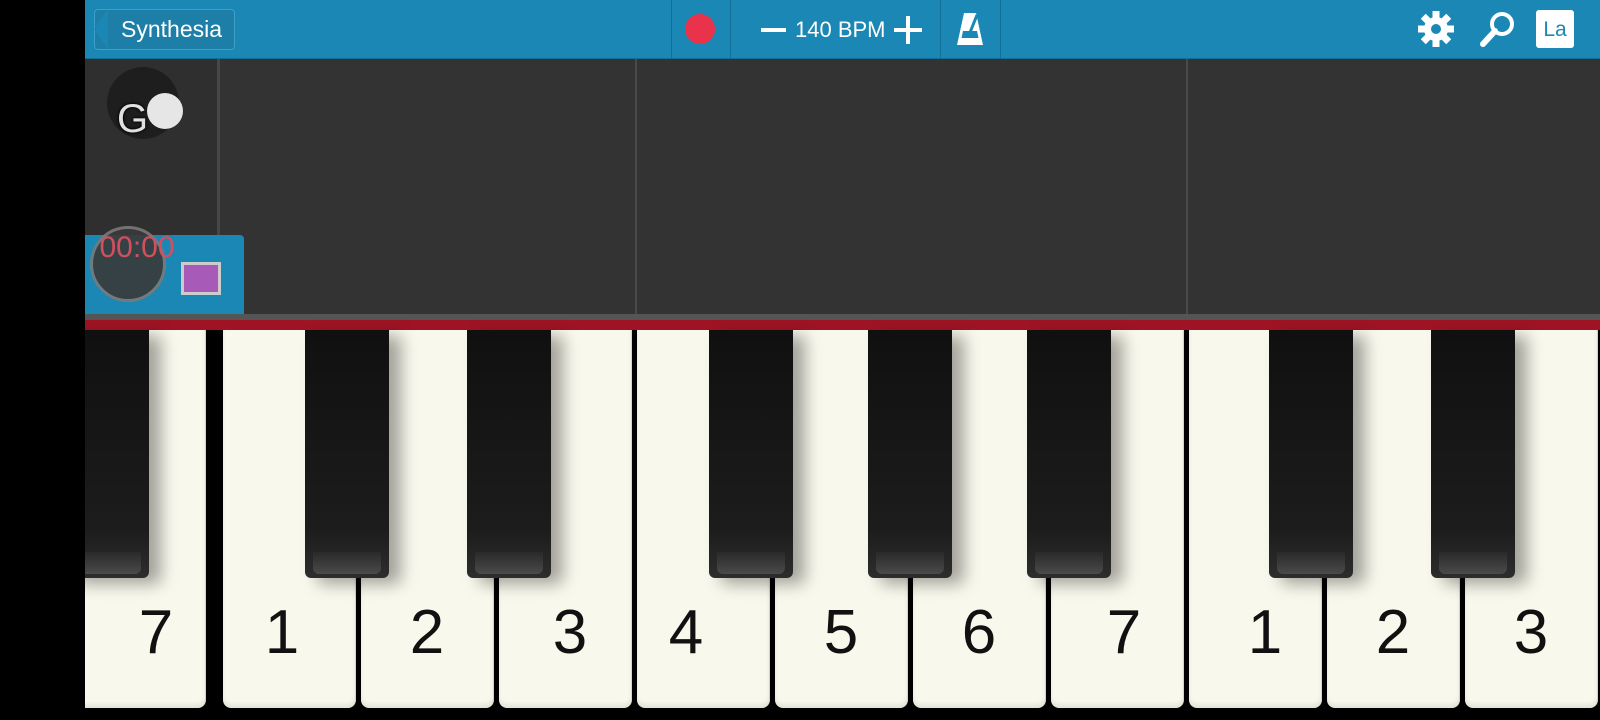  I want to click on bpm-value: 140 BPM, so click(840, 29).